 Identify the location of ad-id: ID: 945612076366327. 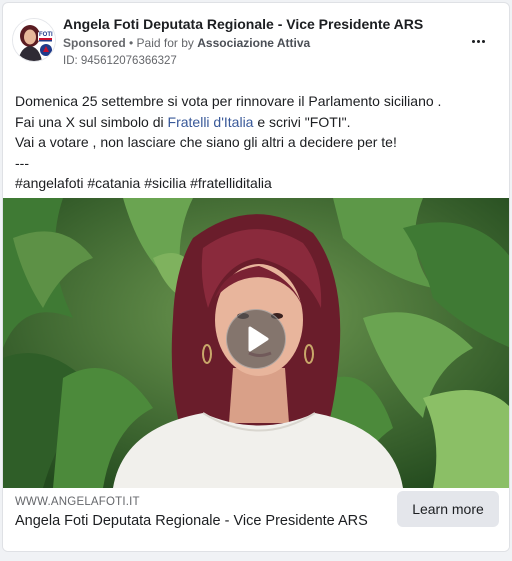
(120, 61).